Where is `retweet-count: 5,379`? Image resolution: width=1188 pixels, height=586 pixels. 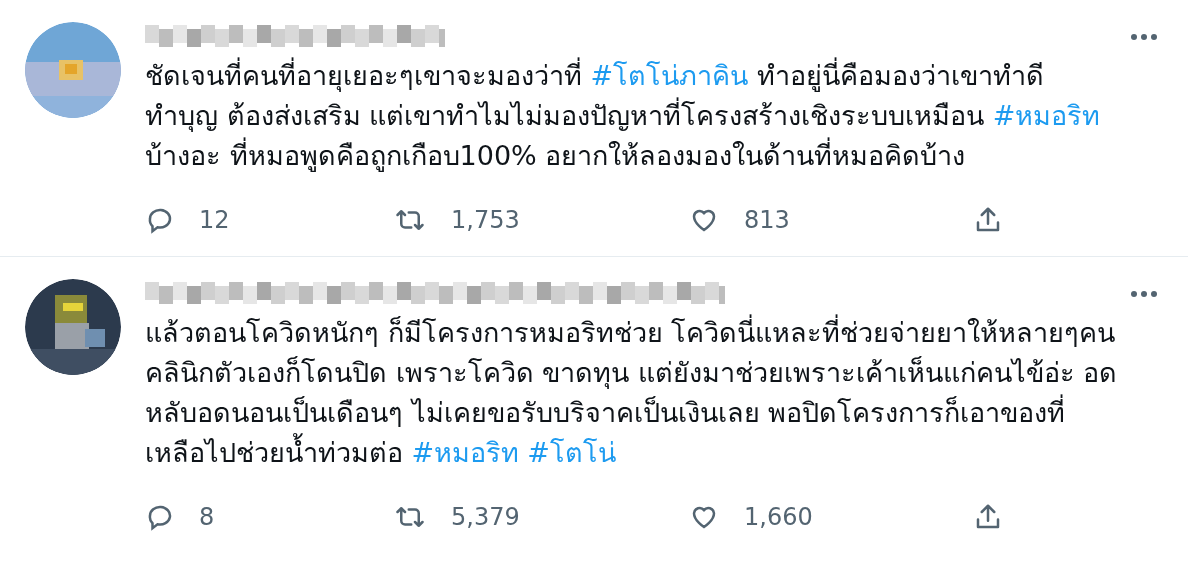 retweet-count: 5,379 is located at coordinates (485, 517).